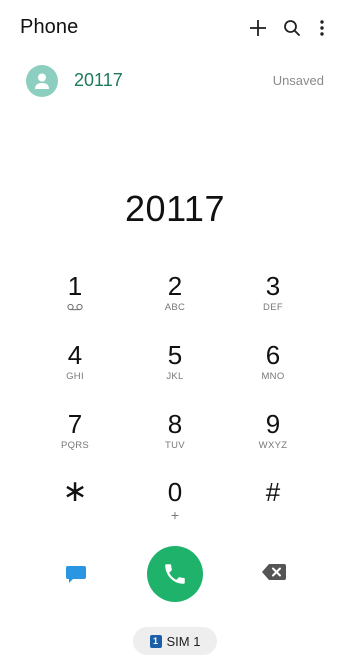 Image resolution: width=350 pixels, height=667 pixels. Describe the element at coordinates (49, 27) in the screenshot. I see `app-title: Phone` at that location.